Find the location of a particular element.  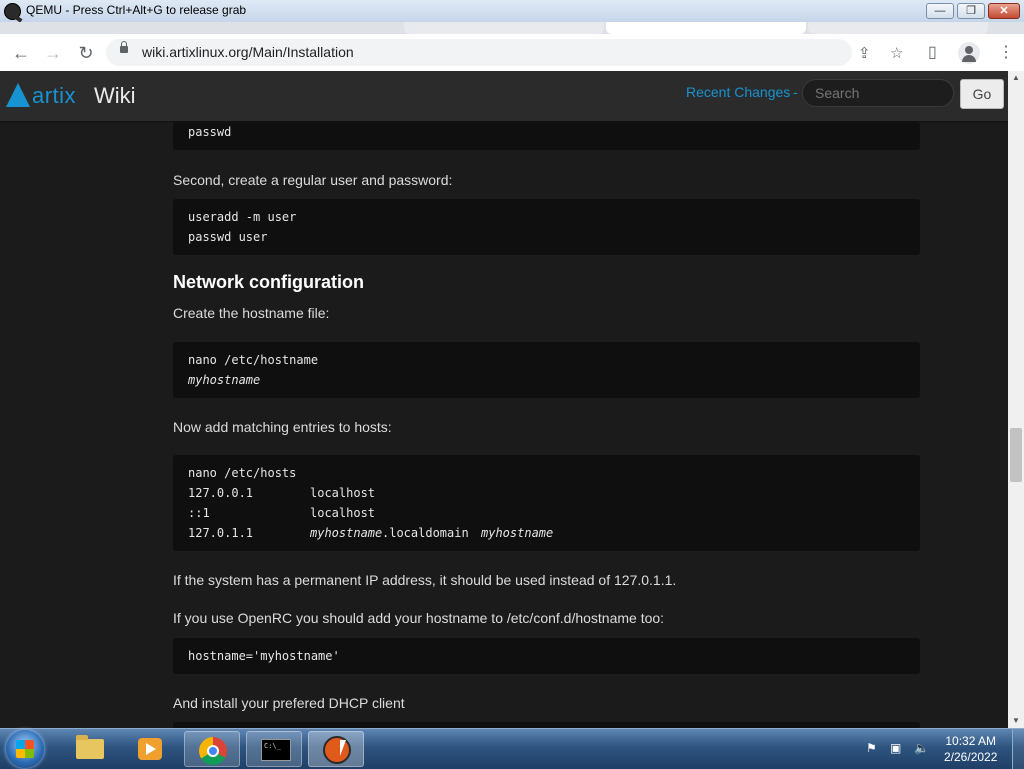

windows-logo-icon is located at coordinates (25, 749).